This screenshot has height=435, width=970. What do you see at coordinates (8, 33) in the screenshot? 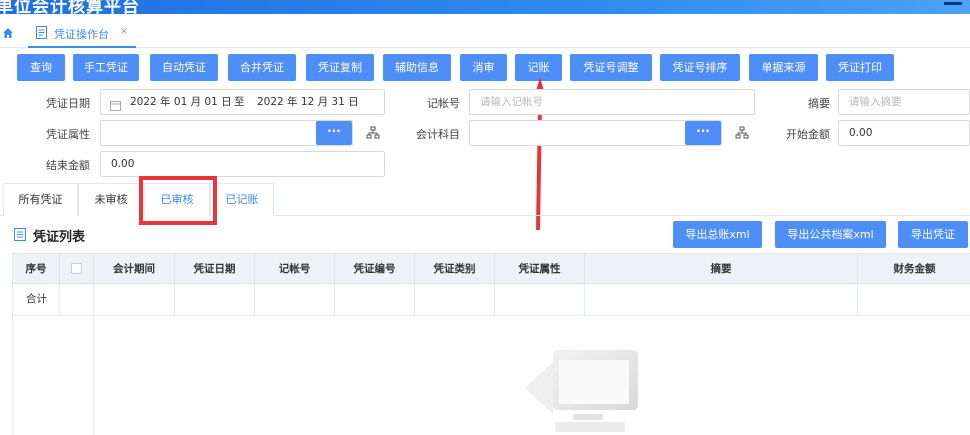
I see `home-icon` at bounding box center [8, 33].